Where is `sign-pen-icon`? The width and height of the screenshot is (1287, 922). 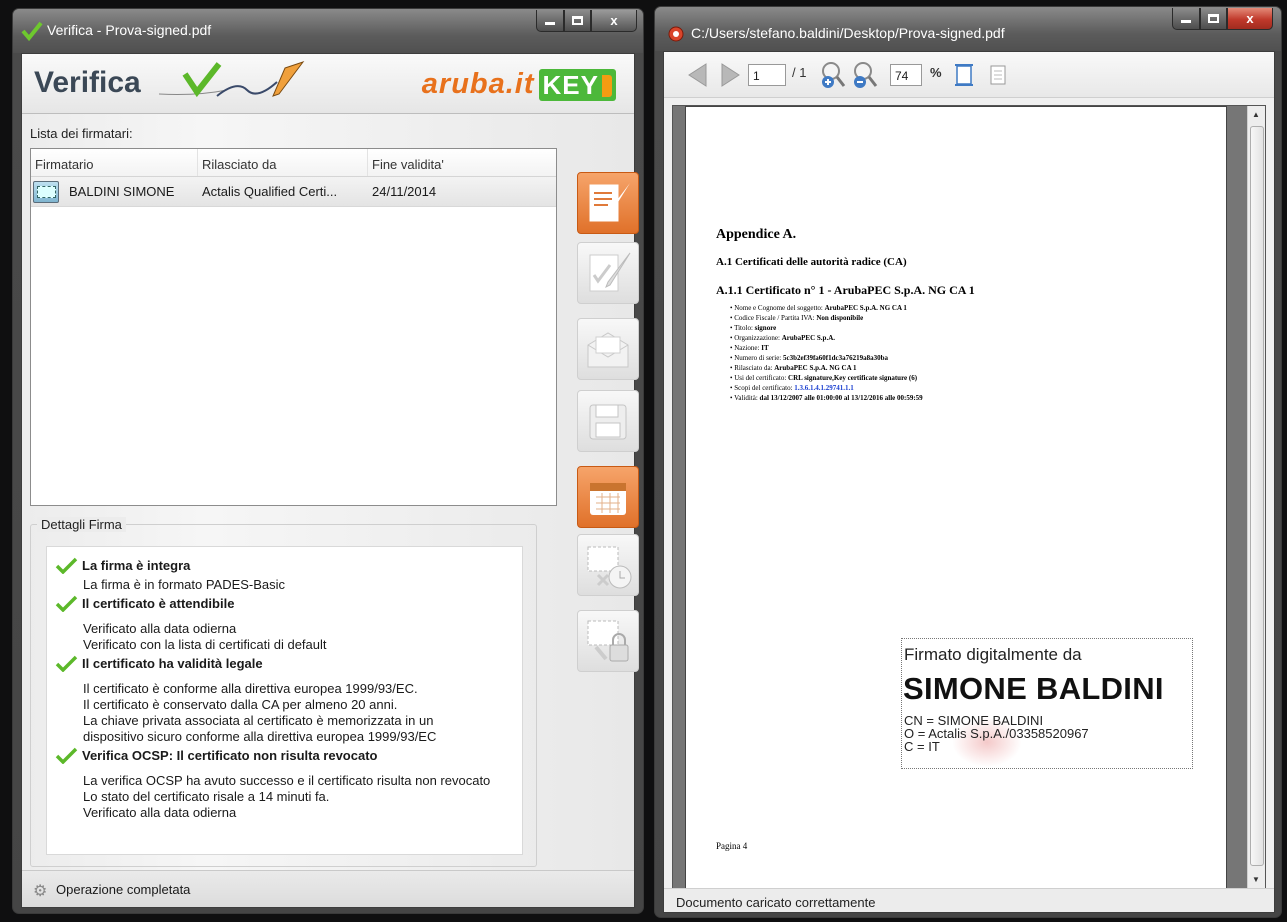 sign-pen-icon is located at coordinates (610, 272).